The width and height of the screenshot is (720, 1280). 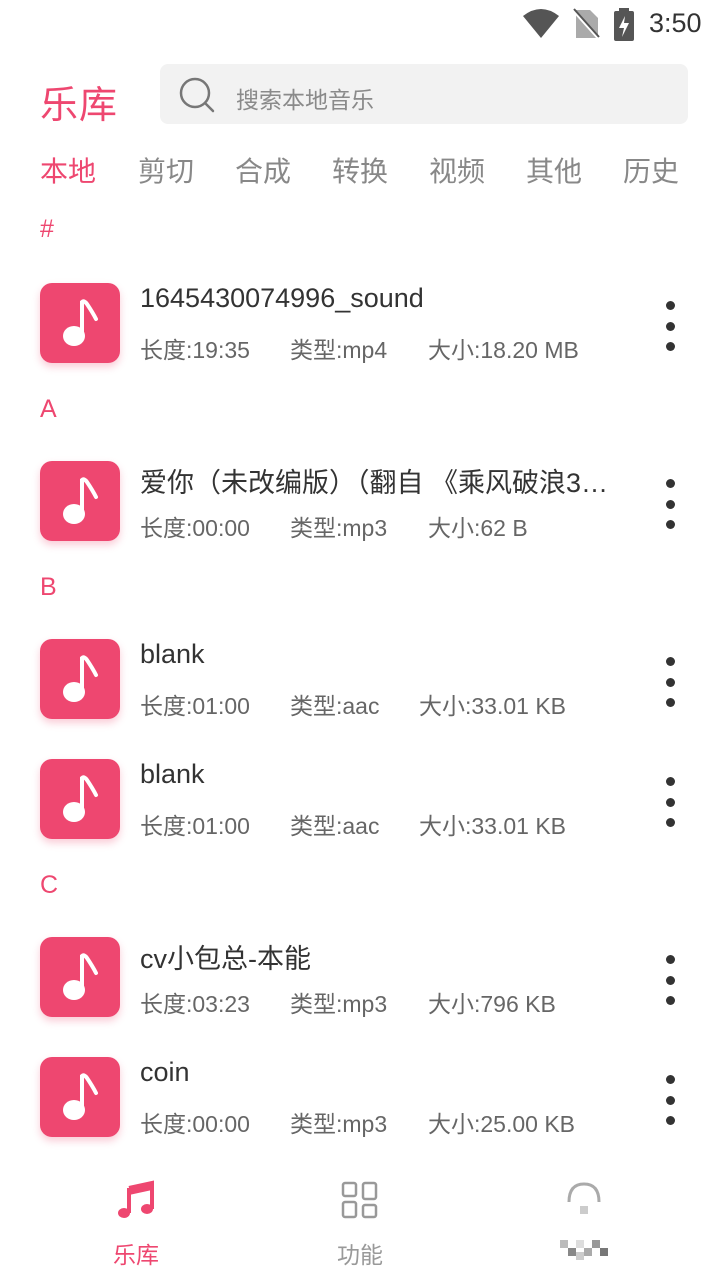 I want to click on nav-functions-label: 功能, so click(x=360, y=1256).